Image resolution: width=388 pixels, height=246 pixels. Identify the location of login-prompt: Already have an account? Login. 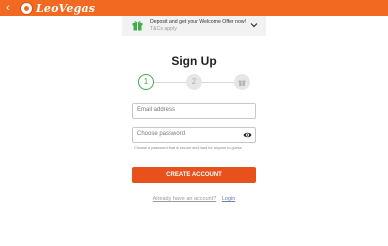
(194, 199).